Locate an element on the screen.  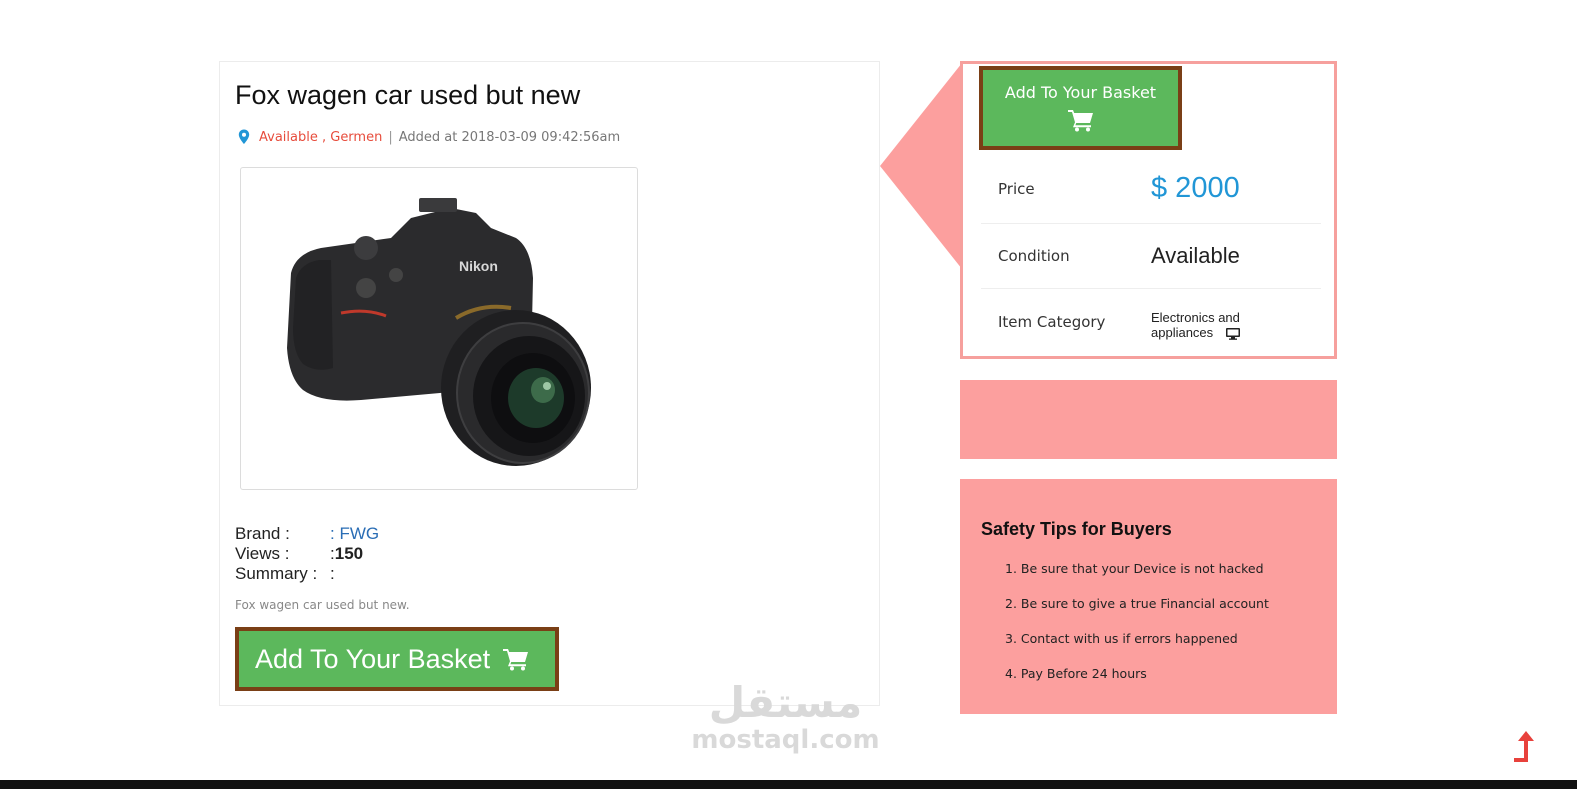
add-to-basket-button-top: Add To Your Basket is located at coordinates (1080, 108).